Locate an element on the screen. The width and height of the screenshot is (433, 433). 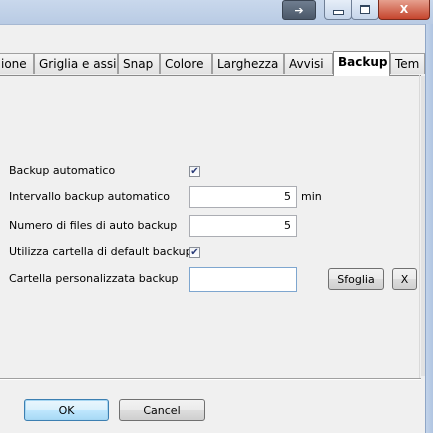
custom-folder-label: Cartella personalizzata backup is located at coordinates (94, 278).